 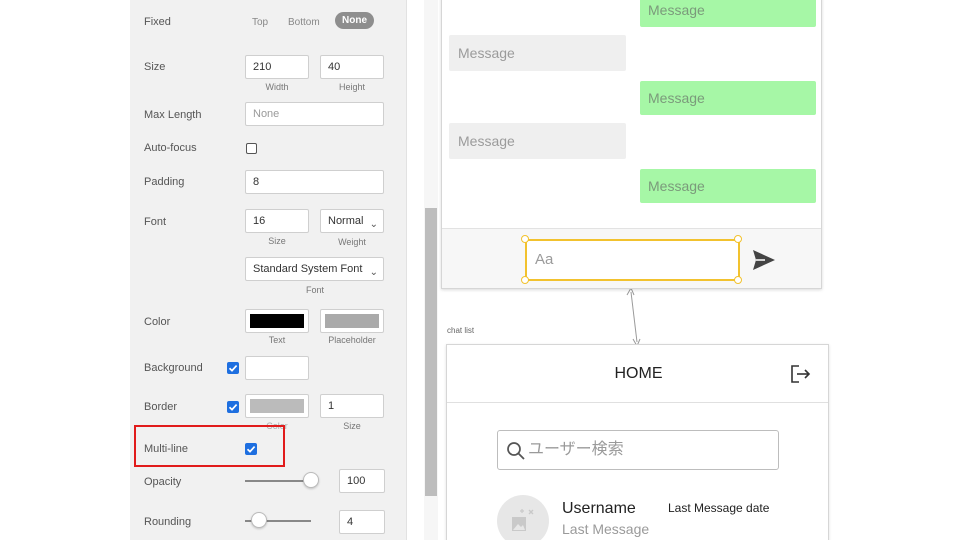 I want to click on opacity-slider-handle, so click(x=311, y=480).